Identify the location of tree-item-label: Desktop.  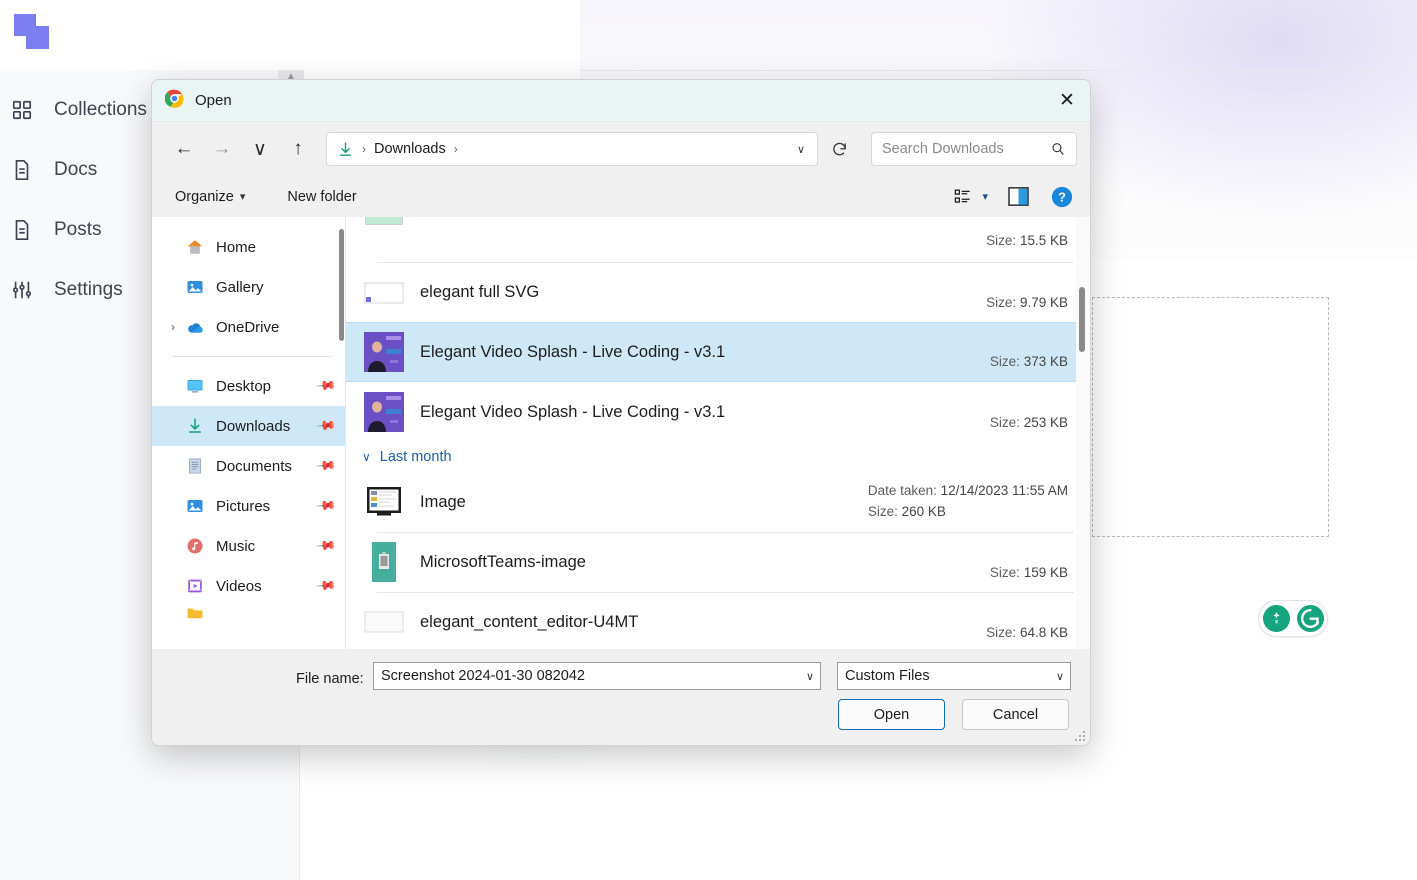
(244, 386).